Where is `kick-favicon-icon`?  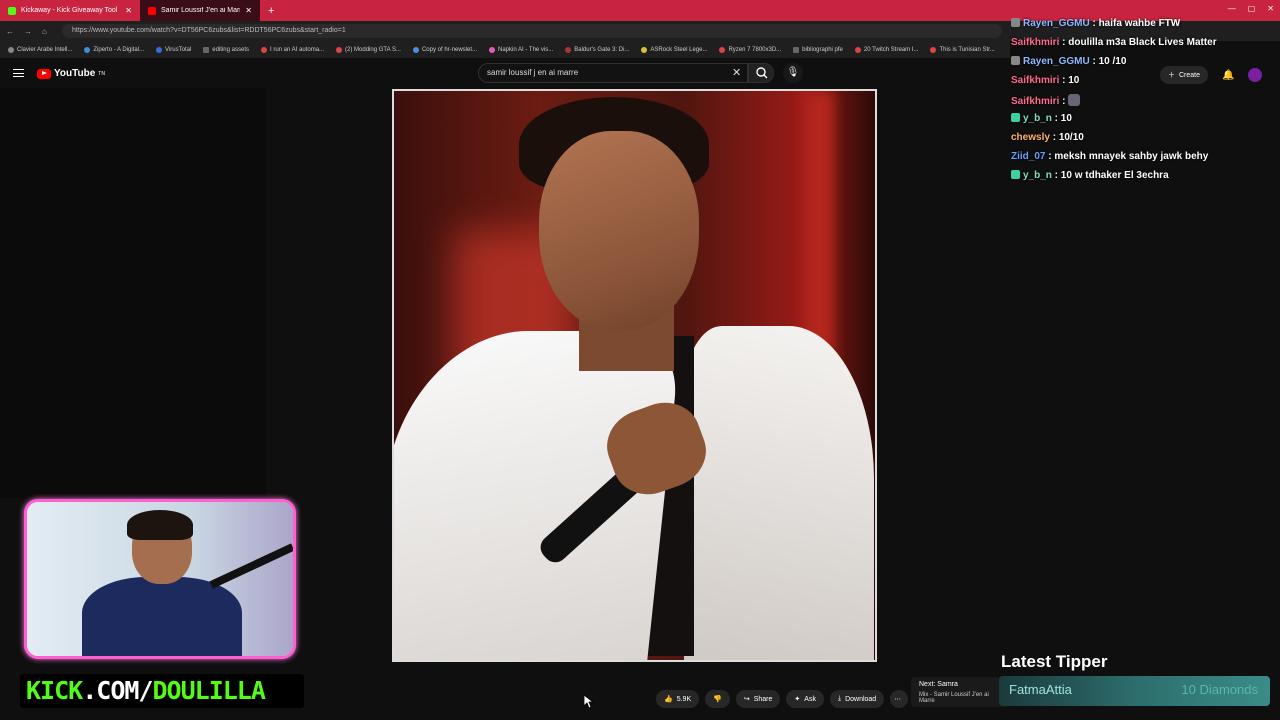
kick-favicon-icon is located at coordinates (12, 10).